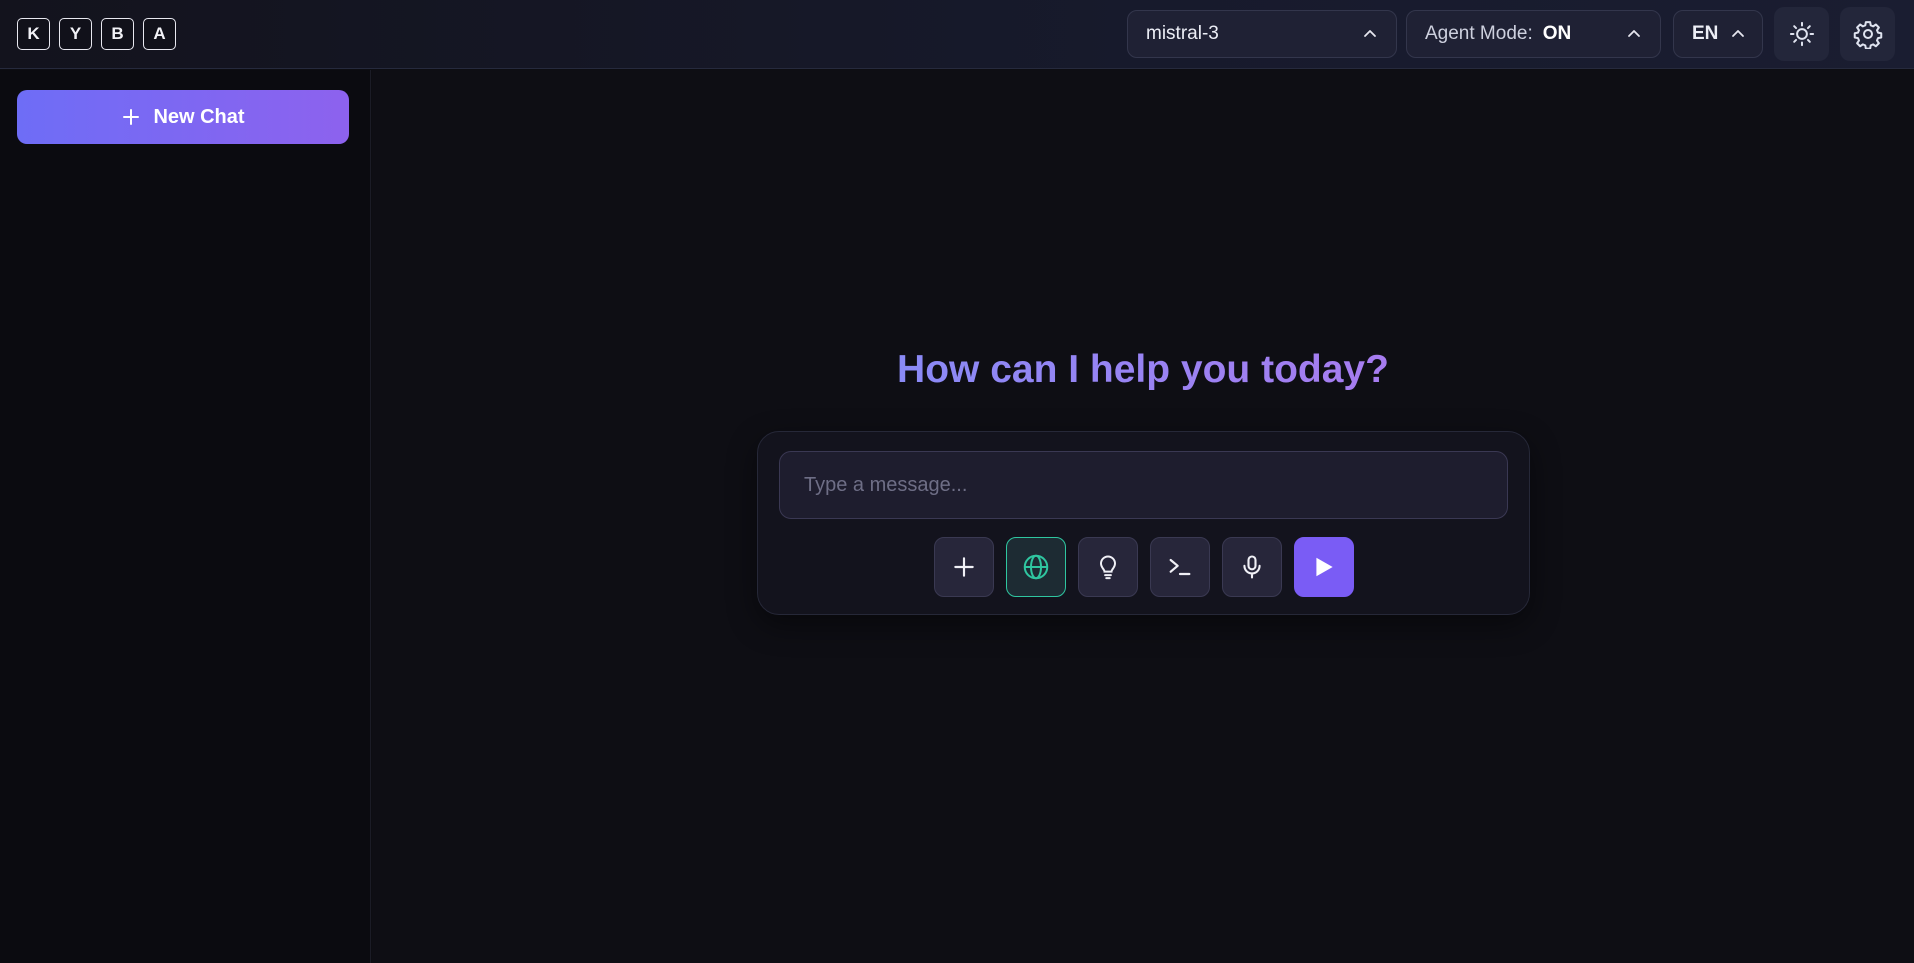 Image resolution: width=1914 pixels, height=963 pixels. I want to click on microphone-button, so click(1252, 567).